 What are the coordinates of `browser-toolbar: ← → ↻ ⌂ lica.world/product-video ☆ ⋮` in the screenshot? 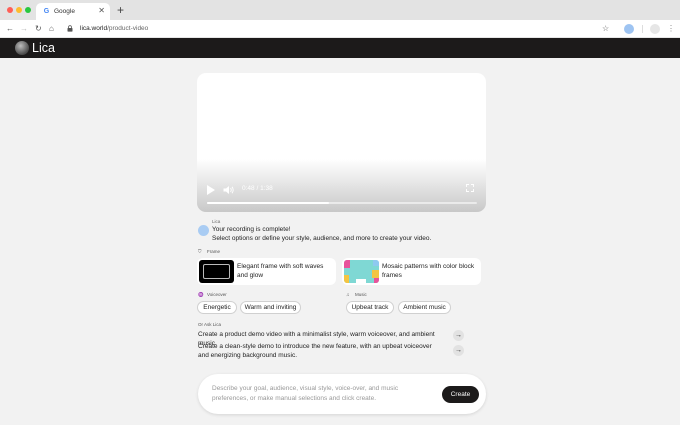 It's located at (340, 29).